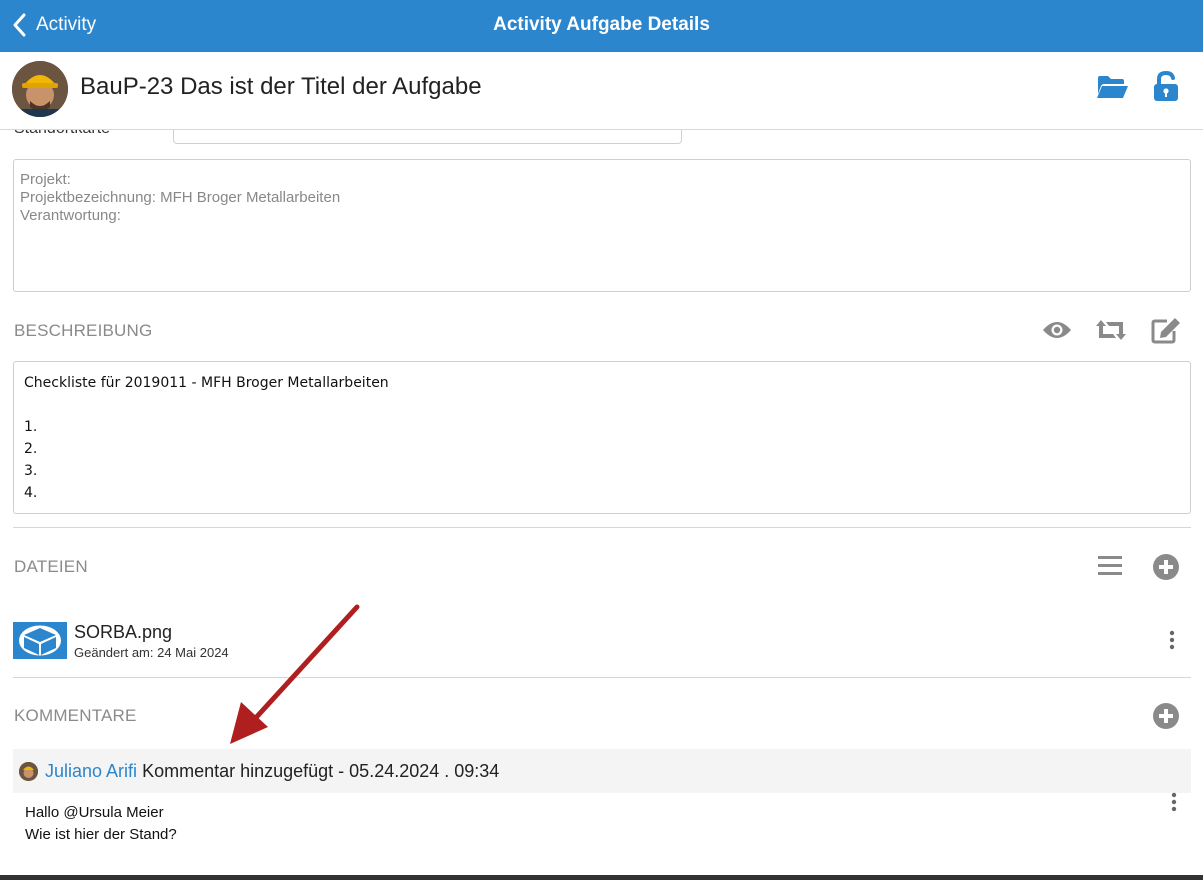 The width and height of the screenshot is (1203, 880). Describe the element at coordinates (70, 215) in the screenshot. I see `project-line: Verantwortung:` at that location.